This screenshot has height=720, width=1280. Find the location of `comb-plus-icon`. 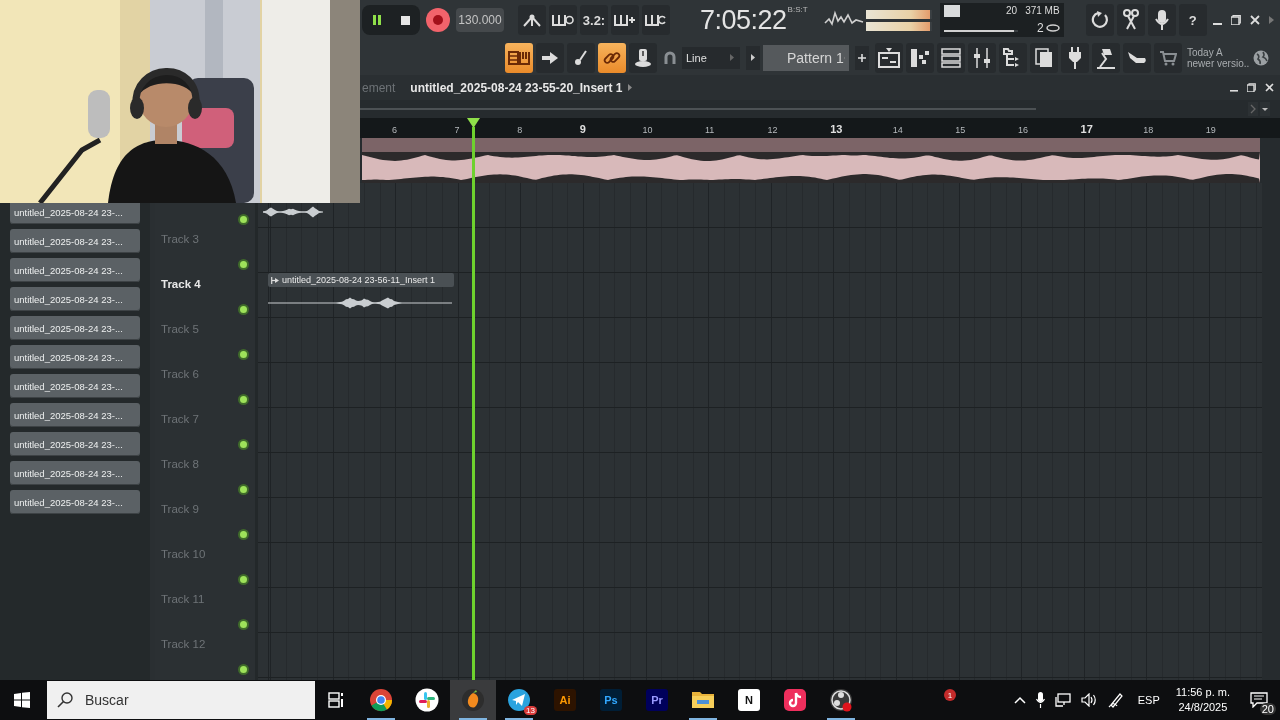

comb-plus-icon is located at coordinates (625, 20).